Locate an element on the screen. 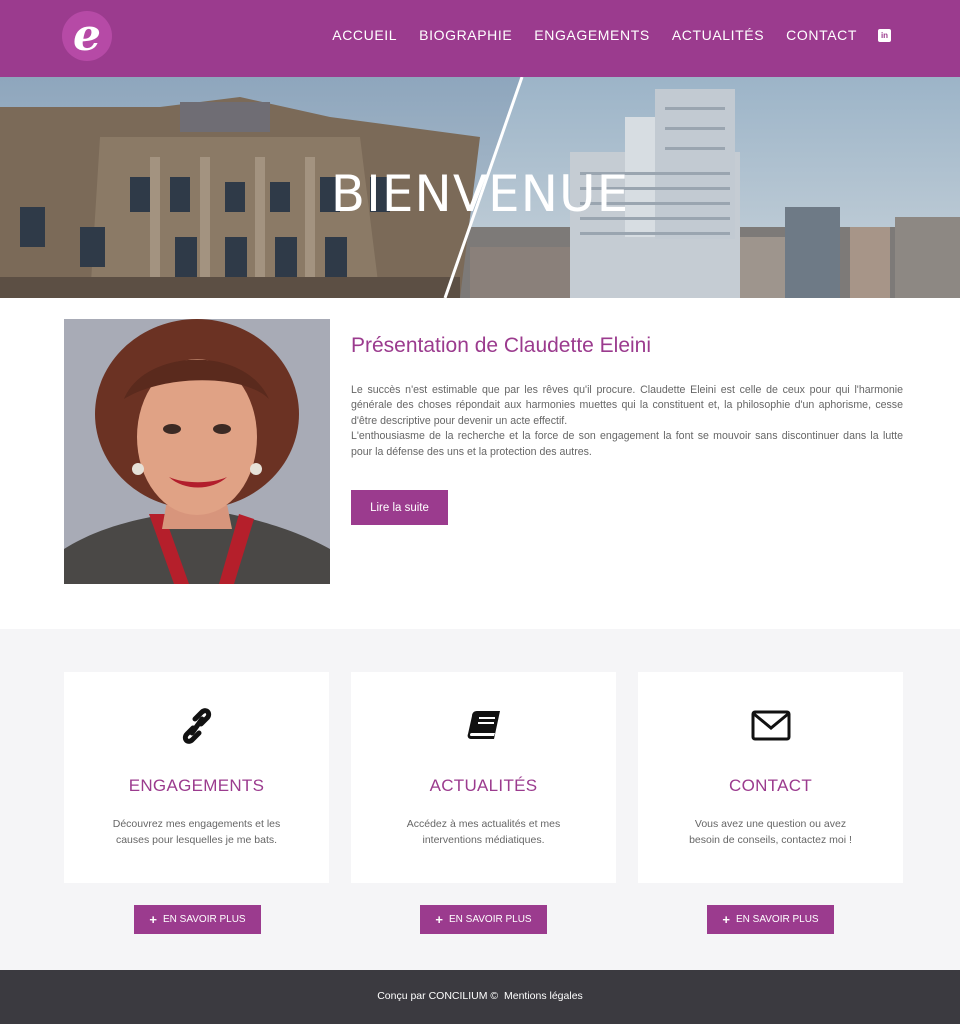 The width and height of the screenshot is (960, 1024). nav-item-engagements: ENGAGEMENTS is located at coordinates (592, 35).